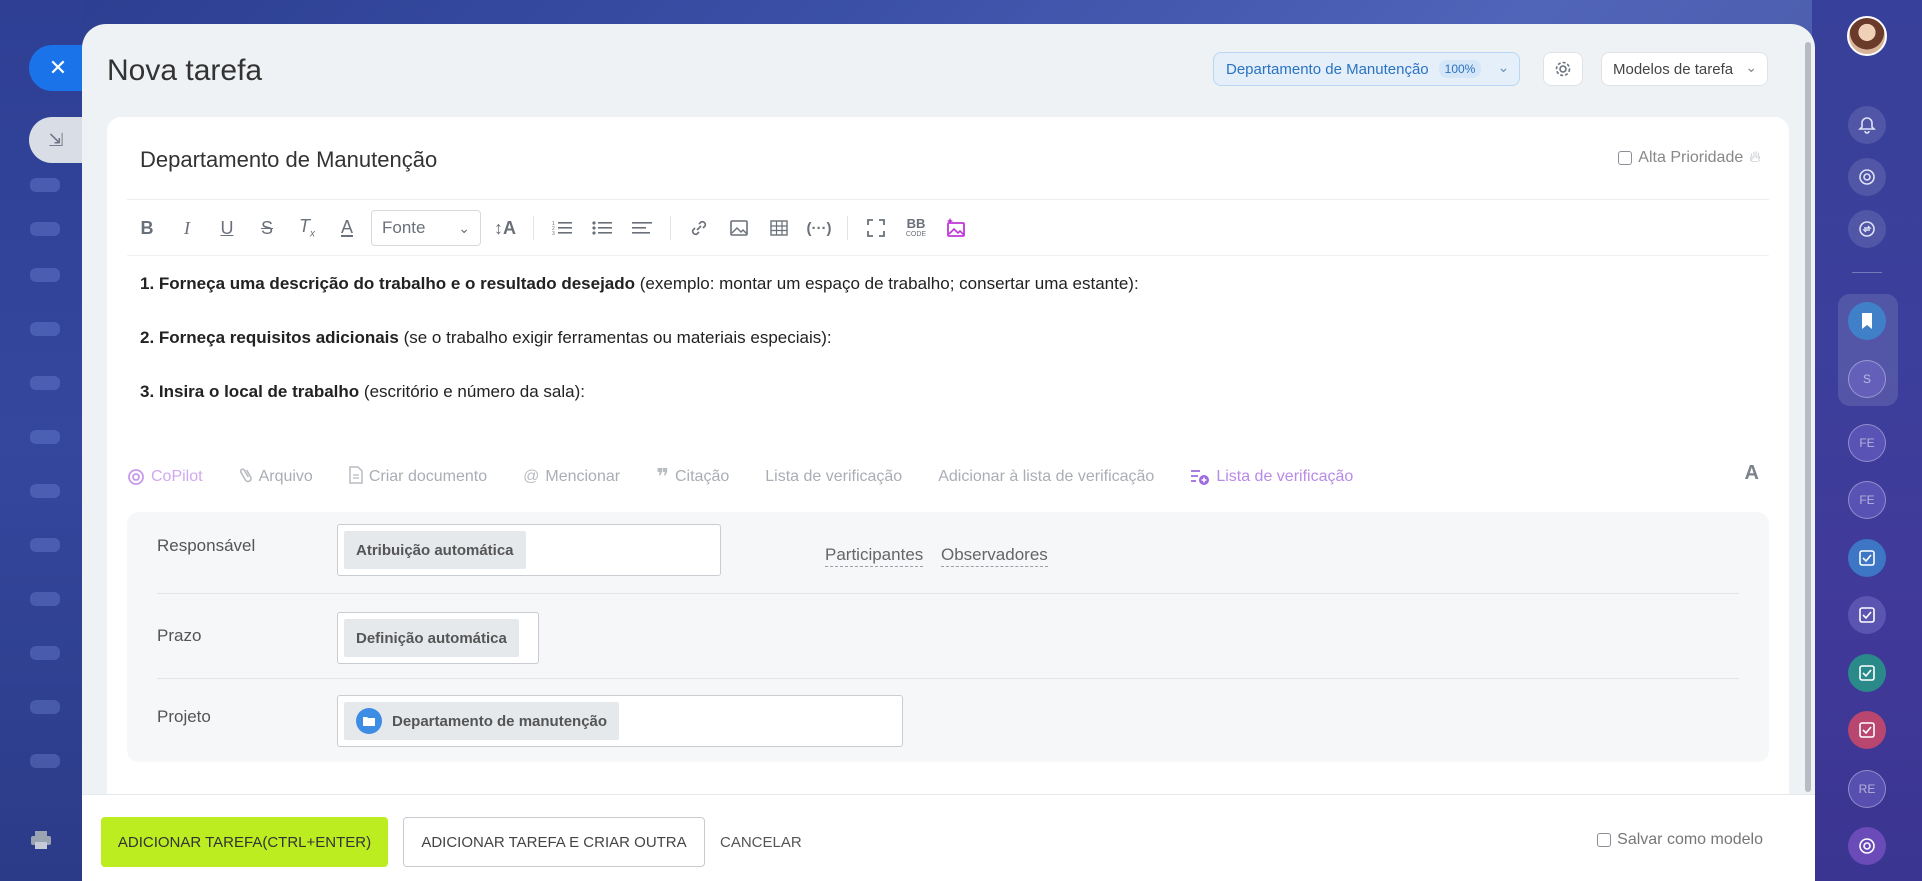 The width and height of the screenshot is (1922, 881). What do you see at coordinates (347, 228) in the screenshot?
I see `text-color-button: A` at bounding box center [347, 228].